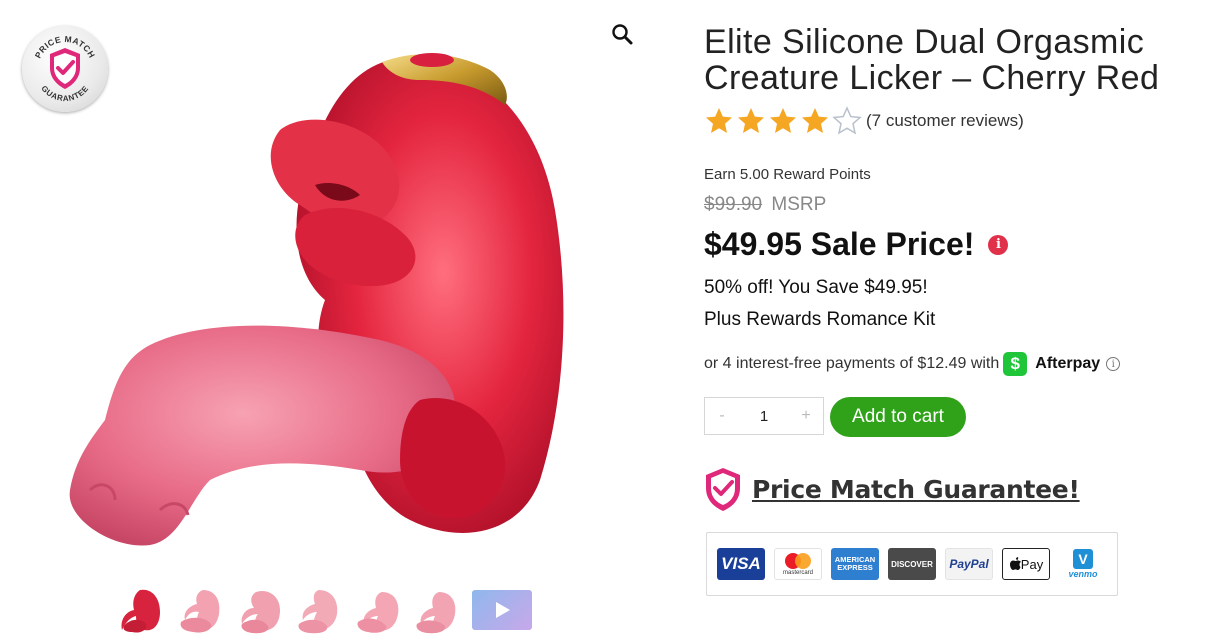  I want to click on afterpay-info-icon: i, so click(1113, 364).